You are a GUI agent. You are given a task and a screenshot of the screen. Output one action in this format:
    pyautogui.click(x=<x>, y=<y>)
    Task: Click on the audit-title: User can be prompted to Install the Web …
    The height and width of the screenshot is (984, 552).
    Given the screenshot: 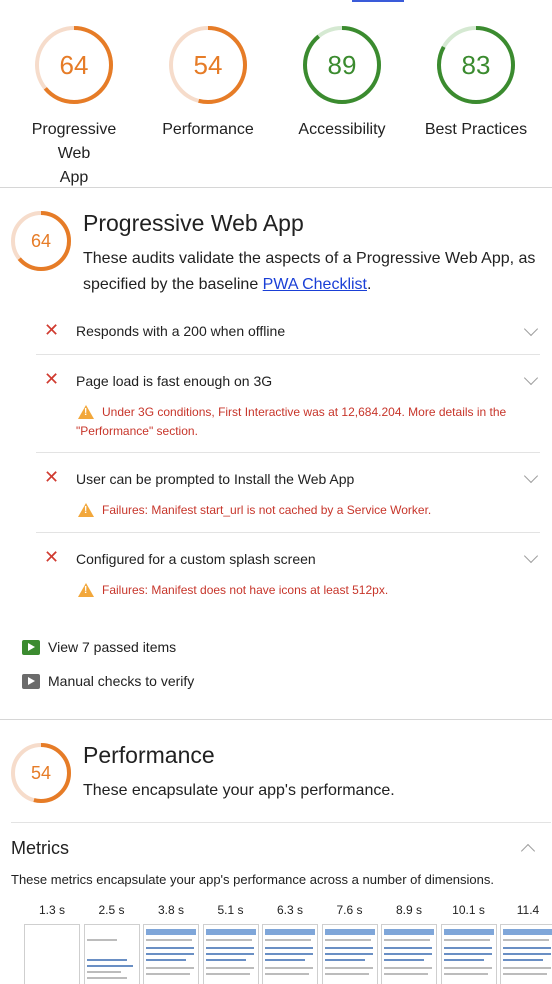 What is the action you would take?
    pyautogui.click(x=215, y=479)
    